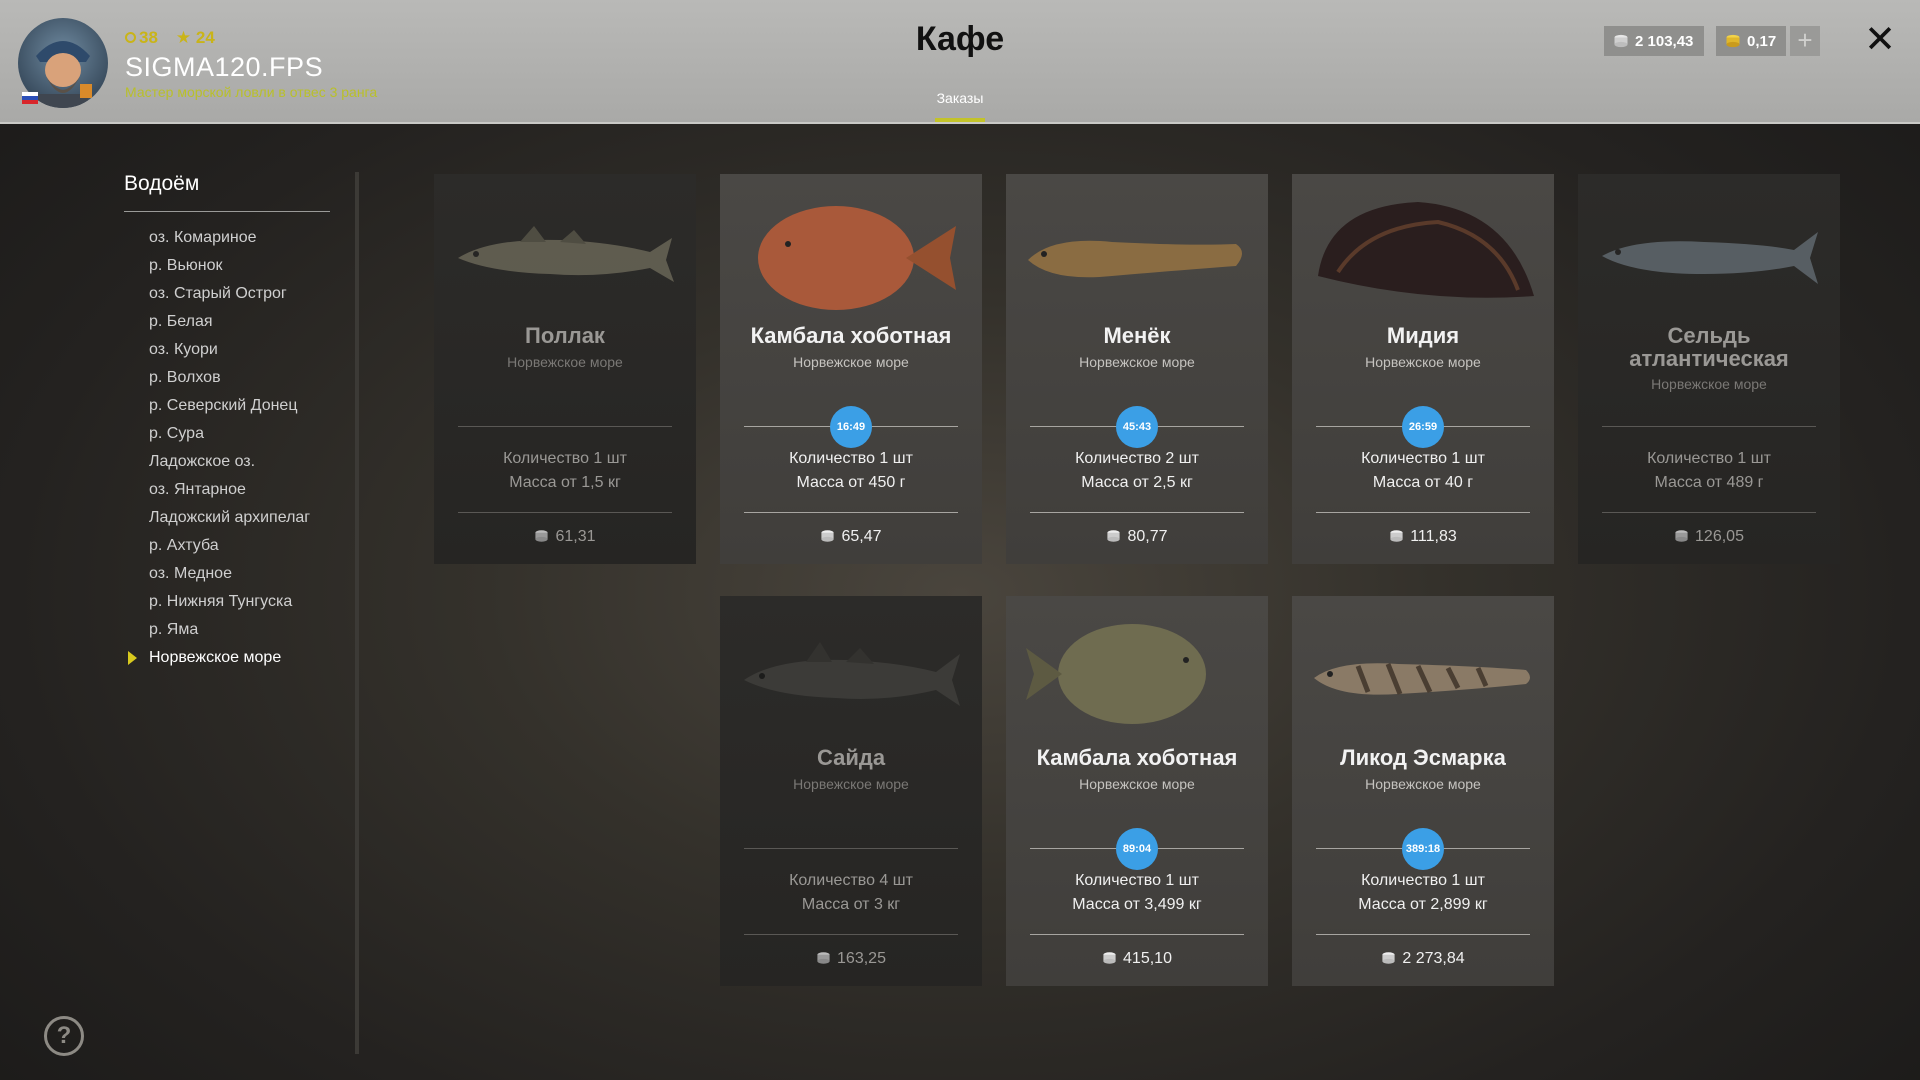 The width and height of the screenshot is (1920, 1080). What do you see at coordinates (217, 324) in the screenshot?
I see `sidebar-item: р. Белая` at bounding box center [217, 324].